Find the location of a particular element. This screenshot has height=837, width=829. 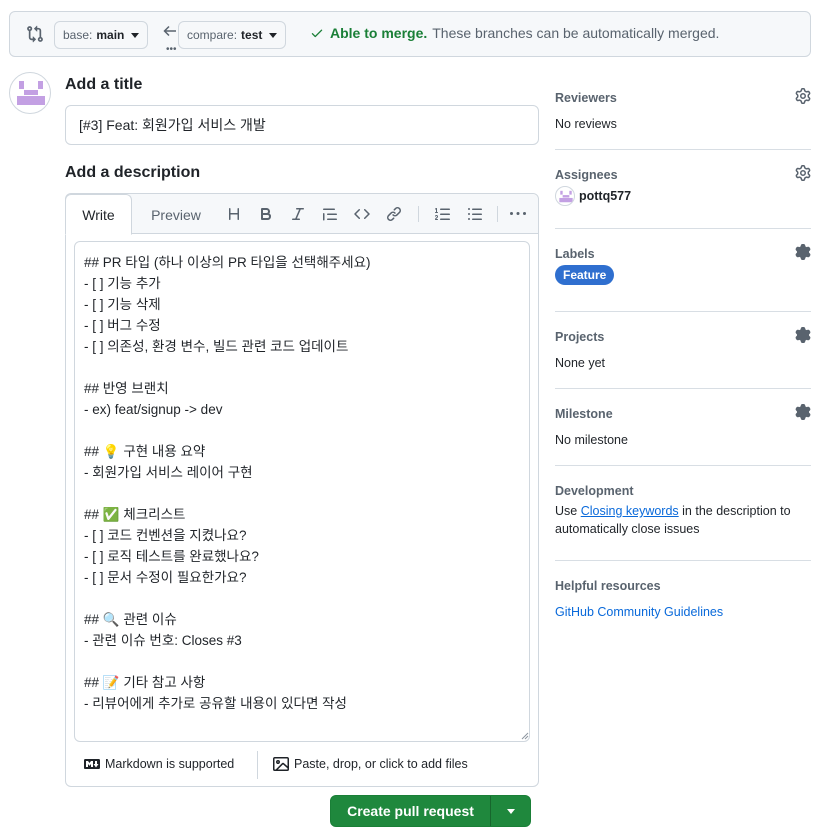

development-text-before: Use is located at coordinates (568, 511).